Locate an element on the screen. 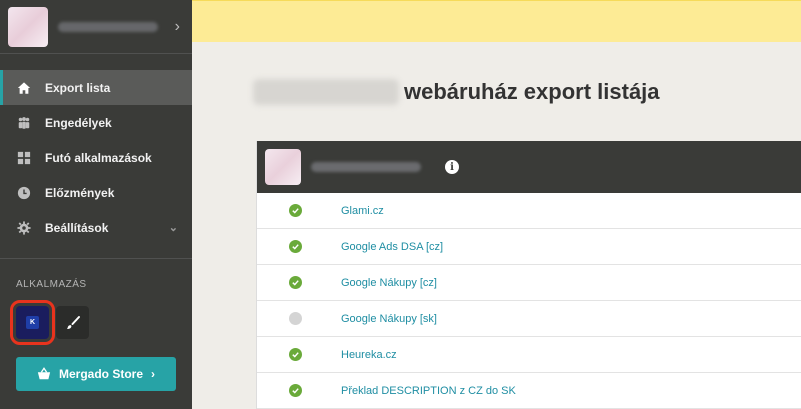 The image size is (801, 409). export-link: Google Ads DSA [cz] is located at coordinates (392, 247).